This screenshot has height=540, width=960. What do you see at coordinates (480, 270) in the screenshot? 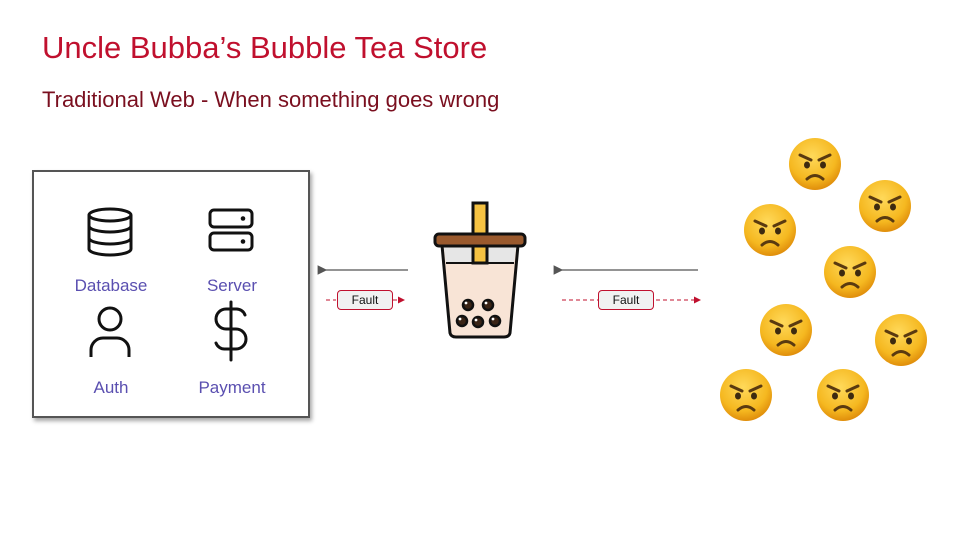
I see `bubble-tea-cup-icon` at bounding box center [480, 270].